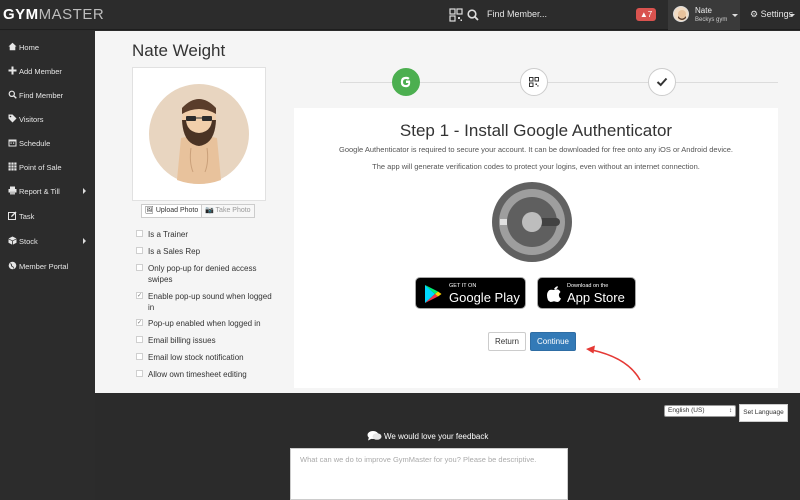 The height and width of the screenshot is (500, 800). Describe the element at coordinates (47, 47) in the screenshot. I see `sidebar-item-home: Home` at that location.